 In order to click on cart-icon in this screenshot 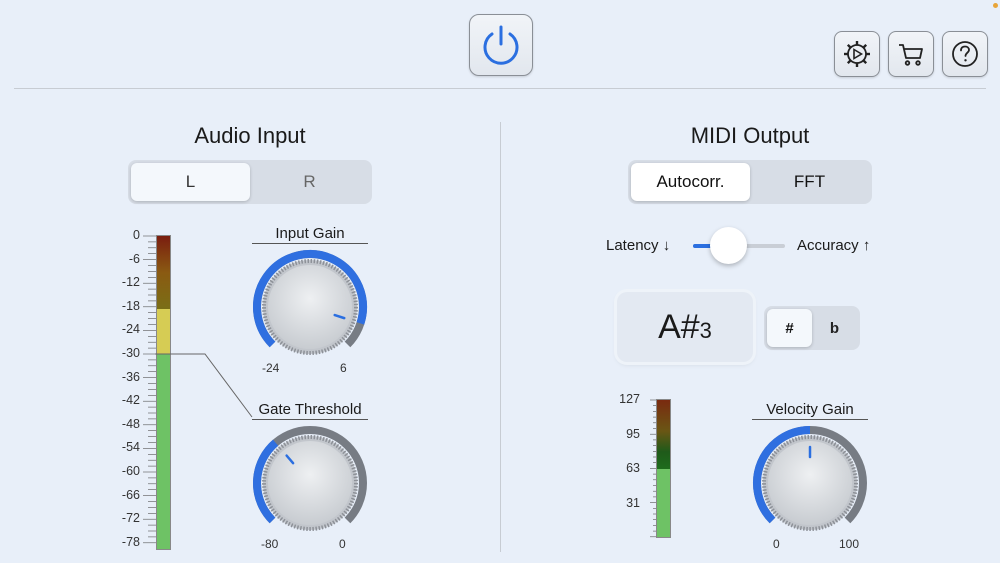, I will do `click(911, 55)`.